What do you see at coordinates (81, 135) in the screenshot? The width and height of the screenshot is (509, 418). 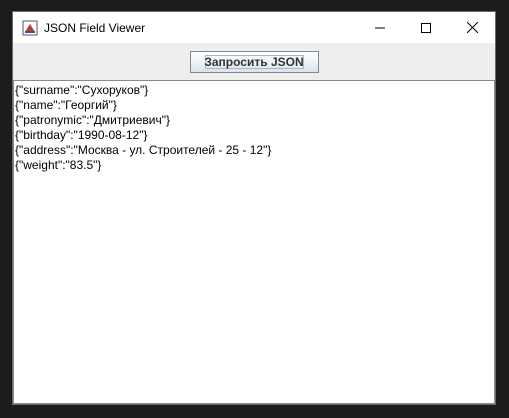 I see `json-line-birthday: {"birthday":"1990-08-12"}` at bounding box center [81, 135].